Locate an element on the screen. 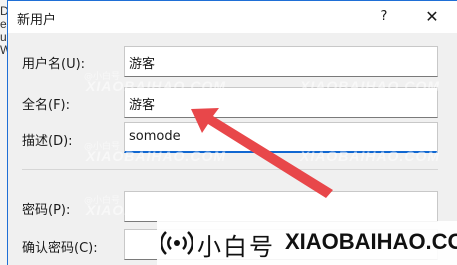 The width and height of the screenshot is (457, 265). confirm-password-label: 确认密码(C): is located at coordinates (60, 248).